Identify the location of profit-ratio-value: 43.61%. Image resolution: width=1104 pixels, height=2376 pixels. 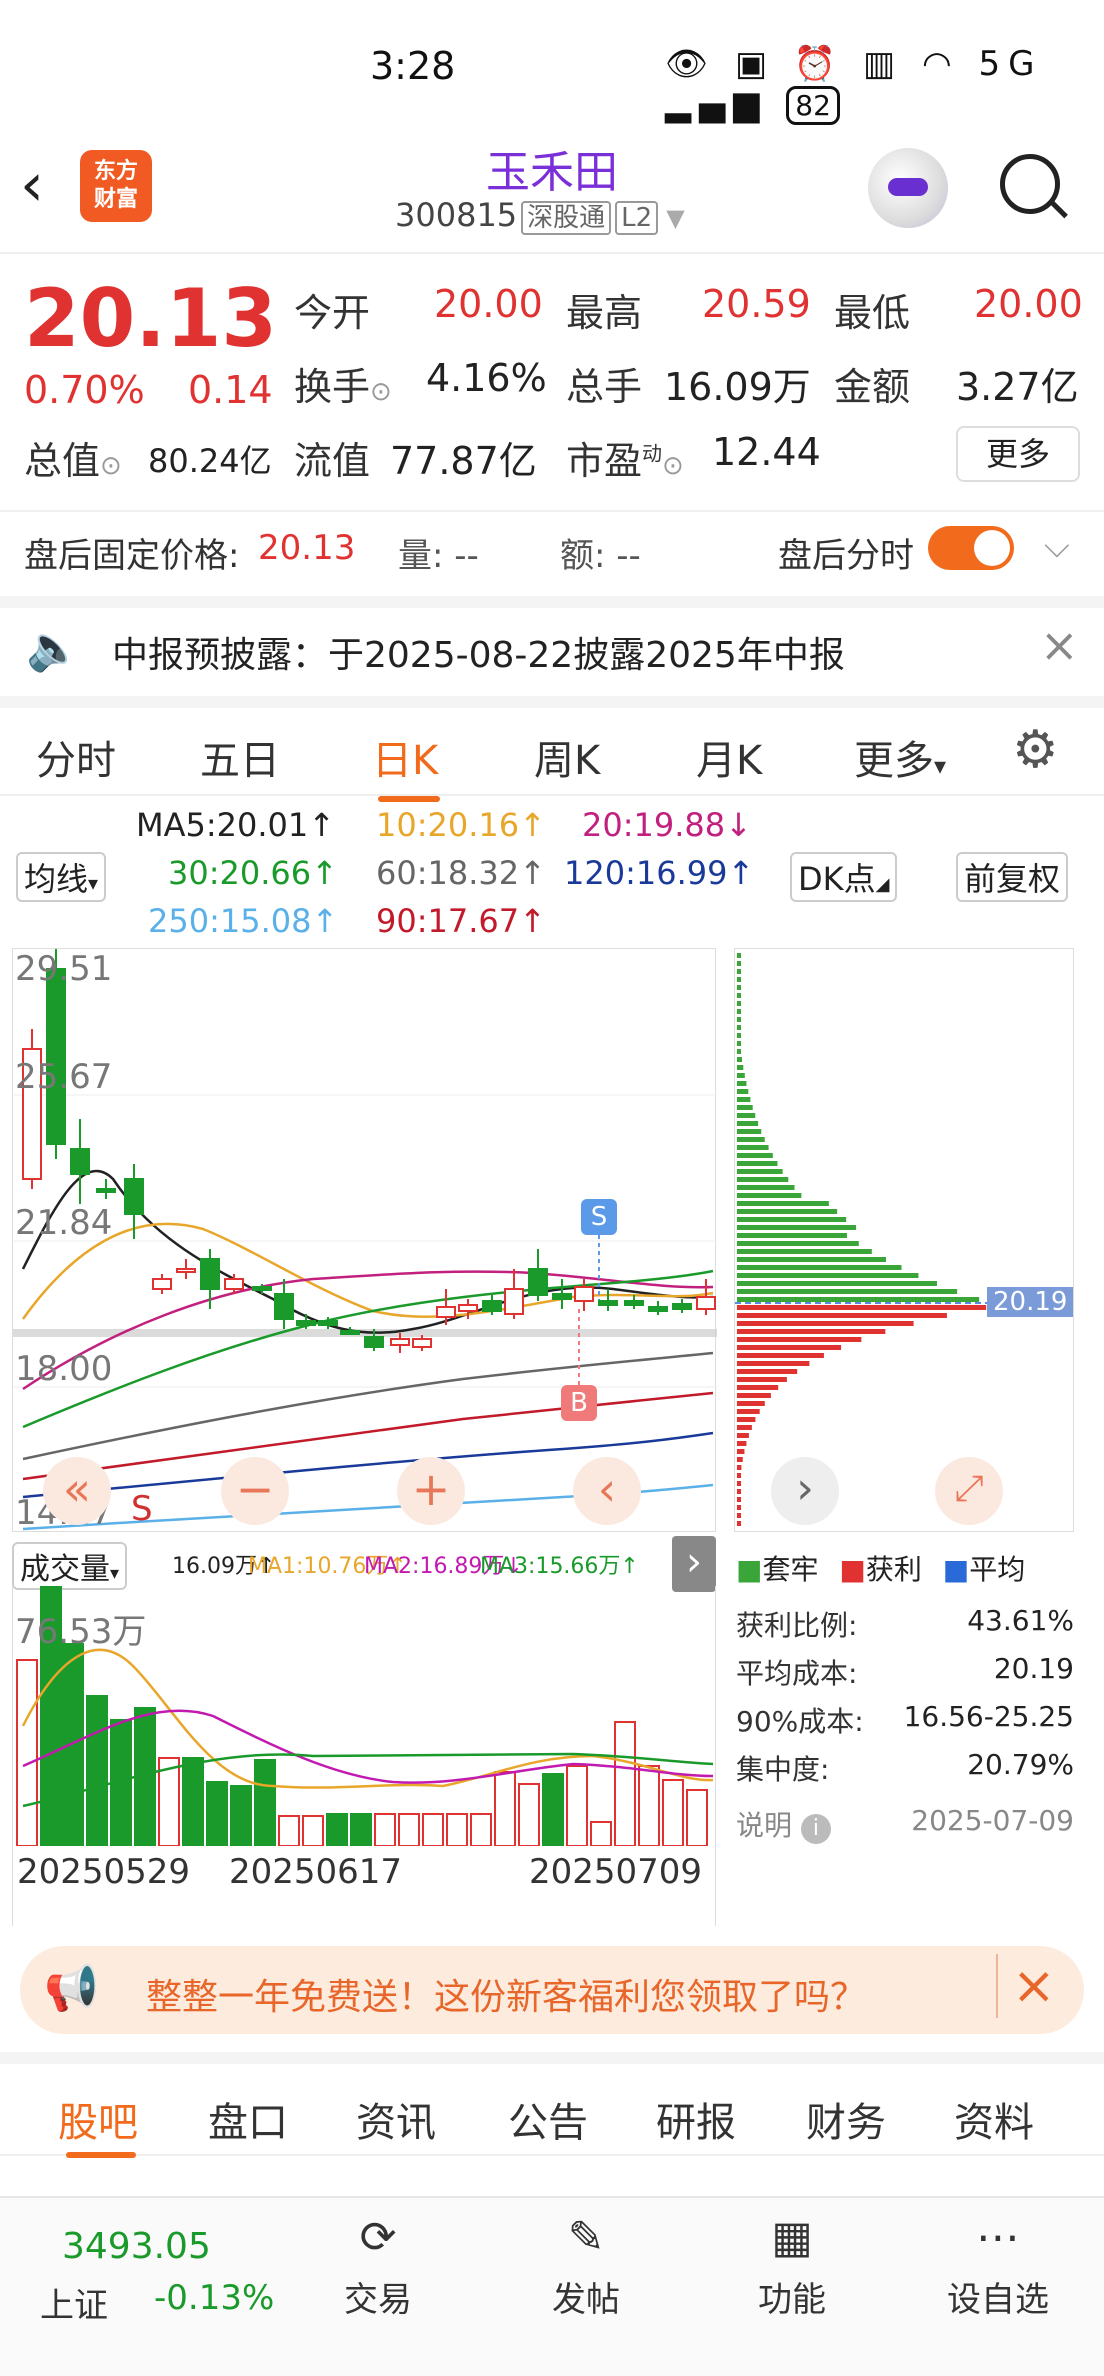
(1020, 1620).